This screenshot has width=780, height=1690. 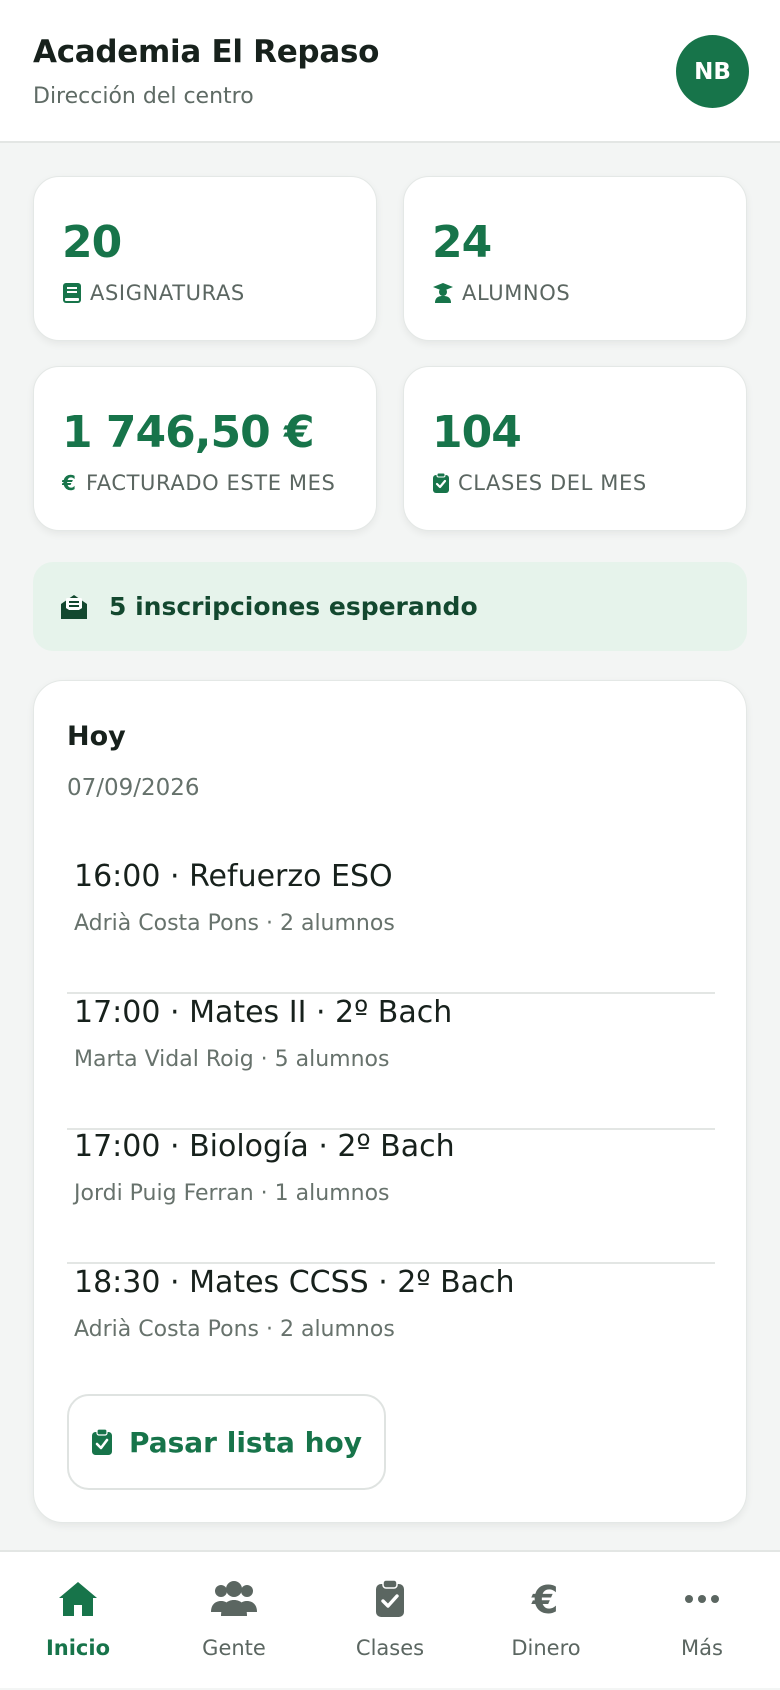 I want to click on bottom-nav: Inicio Gente Clases € Dinero Más, so click(x=390, y=1619).